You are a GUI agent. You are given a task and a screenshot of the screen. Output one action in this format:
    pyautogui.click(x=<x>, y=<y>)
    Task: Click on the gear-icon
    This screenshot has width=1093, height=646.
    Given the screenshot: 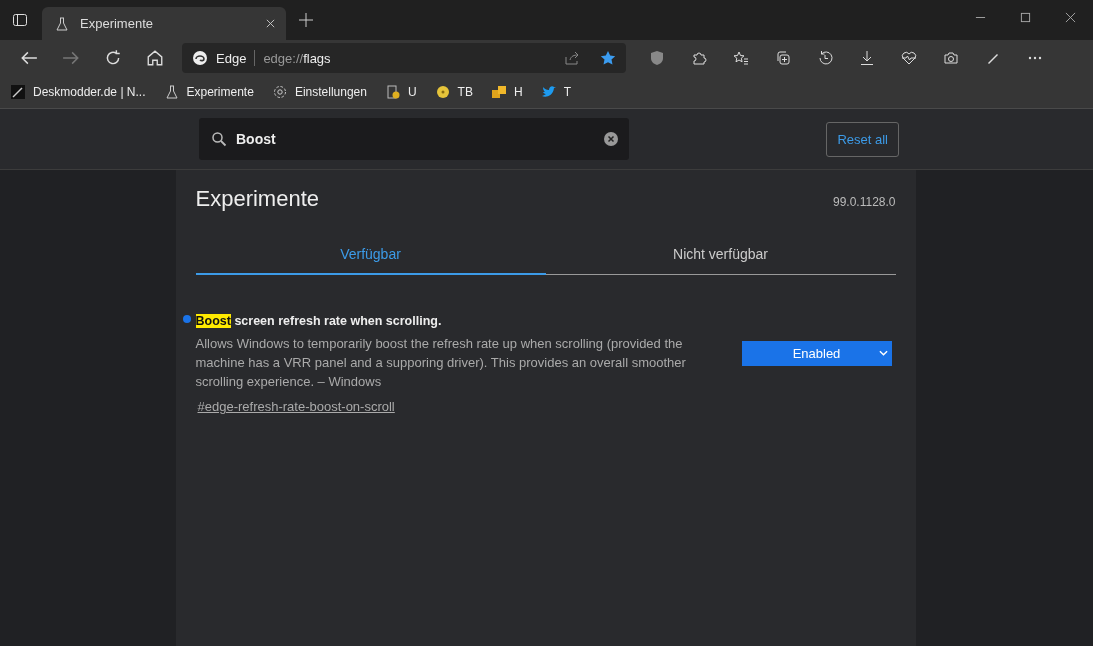 What is the action you would take?
    pyautogui.click(x=279, y=92)
    